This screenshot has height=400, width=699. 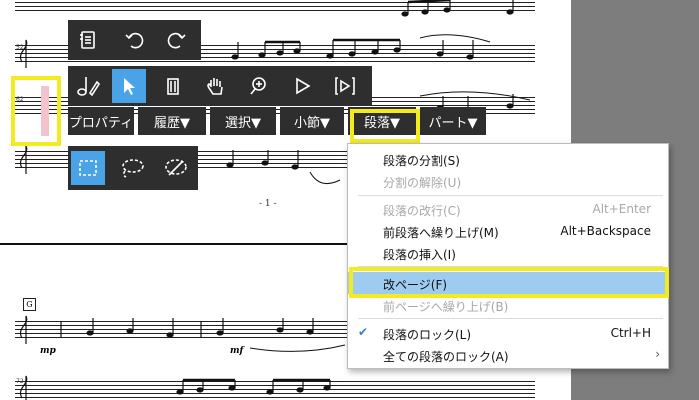 What do you see at coordinates (88, 86) in the screenshot?
I see `note-pen-icon` at bounding box center [88, 86].